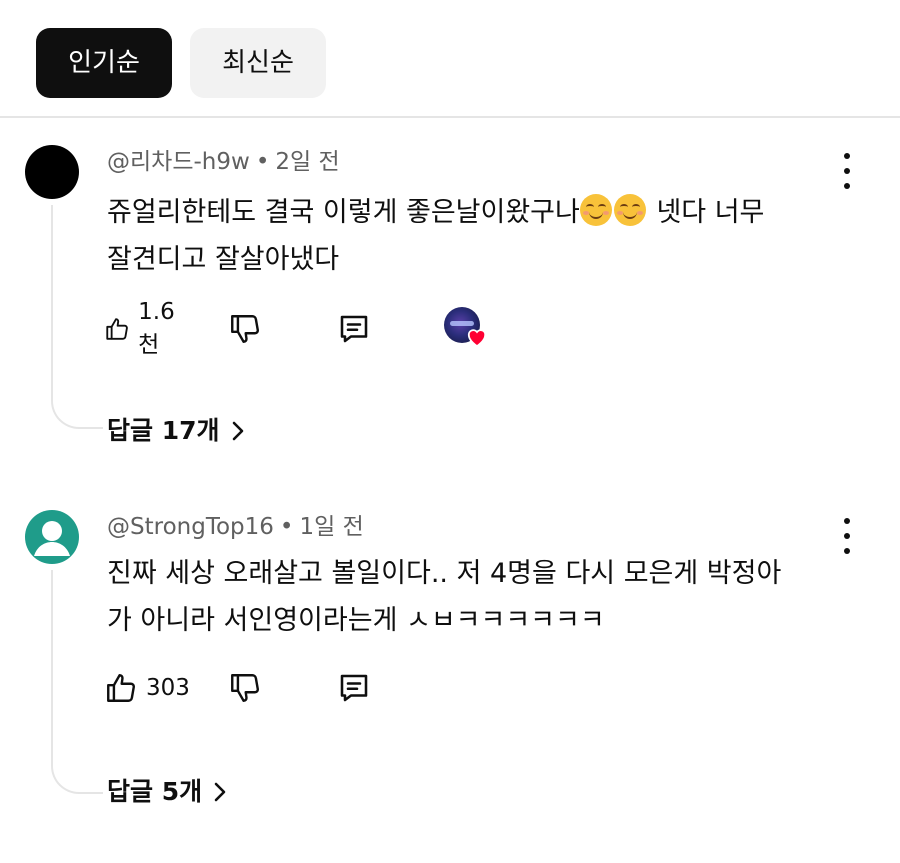 This screenshot has height=863, width=900. I want to click on like-button: 1.6천, so click(143, 328).